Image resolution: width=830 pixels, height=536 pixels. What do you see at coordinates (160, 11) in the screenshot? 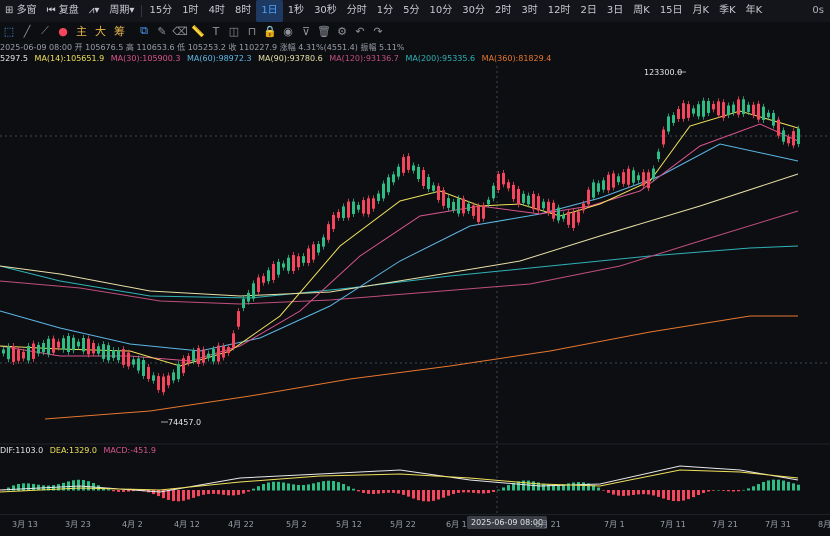
I see `timeframe-tab: 15分` at bounding box center [160, 11].